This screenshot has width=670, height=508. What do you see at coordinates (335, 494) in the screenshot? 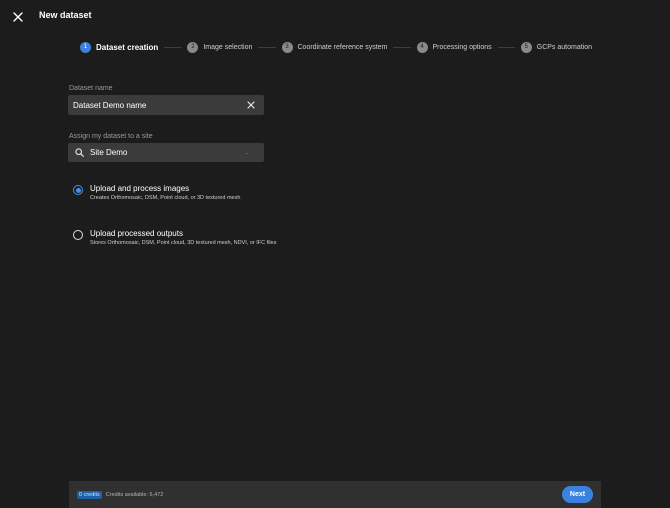
I see `footer-bar: 0 credits Credits available: 6,472 Next` at bounding box center [335, 494].